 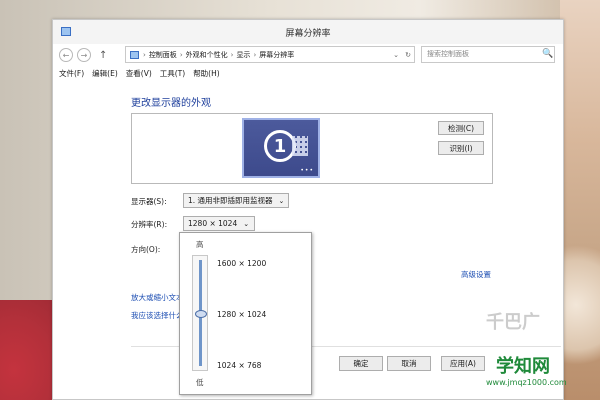 What do you see at coordinates (103, 55) in the screenshot?
I see `up-arrow-icon: ↑` at bounding box center [103, 55].